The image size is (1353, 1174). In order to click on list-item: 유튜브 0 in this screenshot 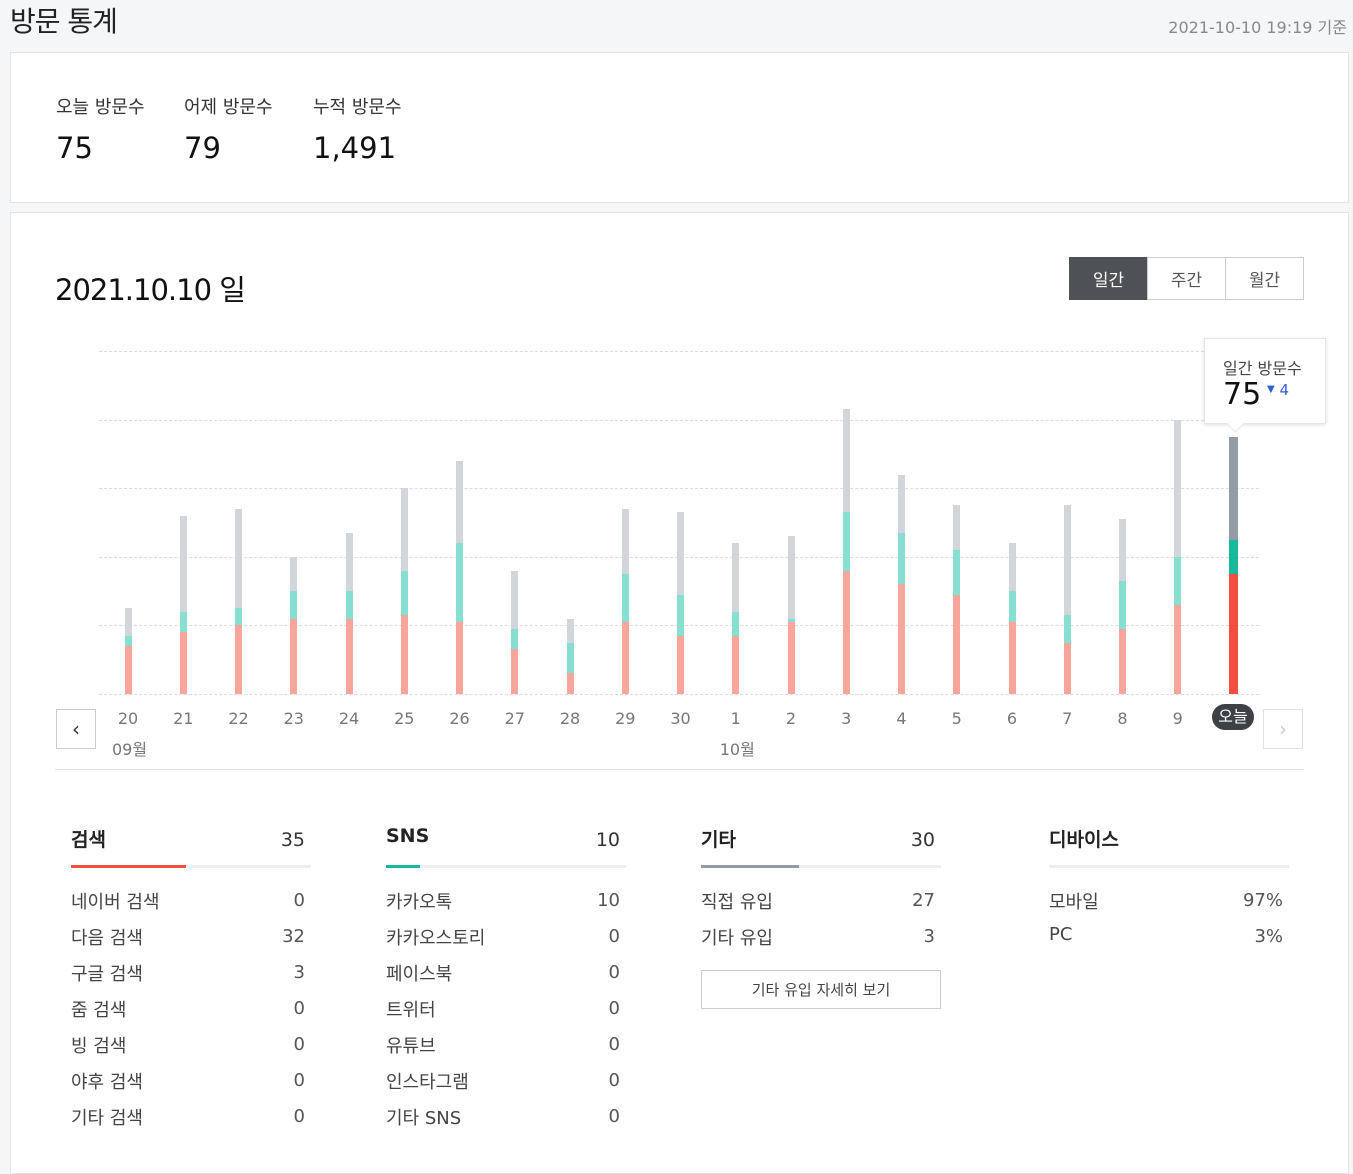, I will do `click(506, 1050)`.